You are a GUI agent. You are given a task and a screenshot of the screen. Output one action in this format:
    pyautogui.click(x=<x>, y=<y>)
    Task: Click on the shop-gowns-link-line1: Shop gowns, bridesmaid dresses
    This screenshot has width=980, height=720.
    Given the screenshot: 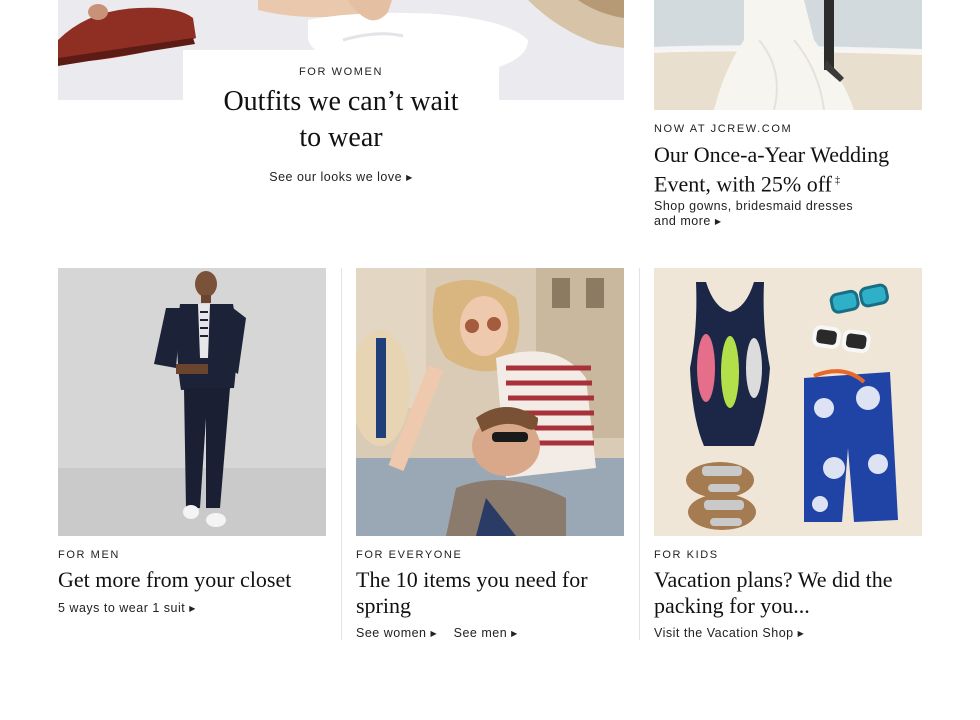 What is the action you would take?
    pyautogui.click(x=754, y=206)
    